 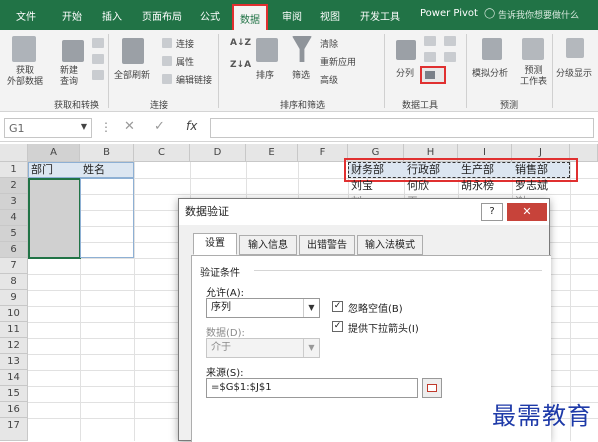 What do you see at coordinates (405, 72) in the screenshot?
I see `text-to-columns-button: 分列` at bounding box center [405, 72].